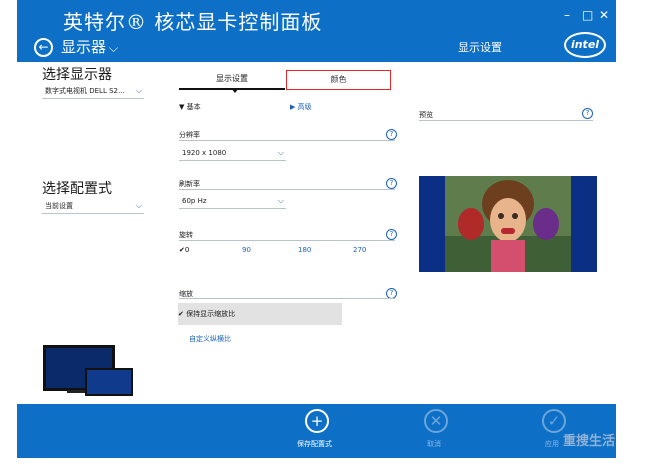  Describe the element at coordinates (187, 250) in the screenshot. I see `rotation-option-label: 0` at that location.